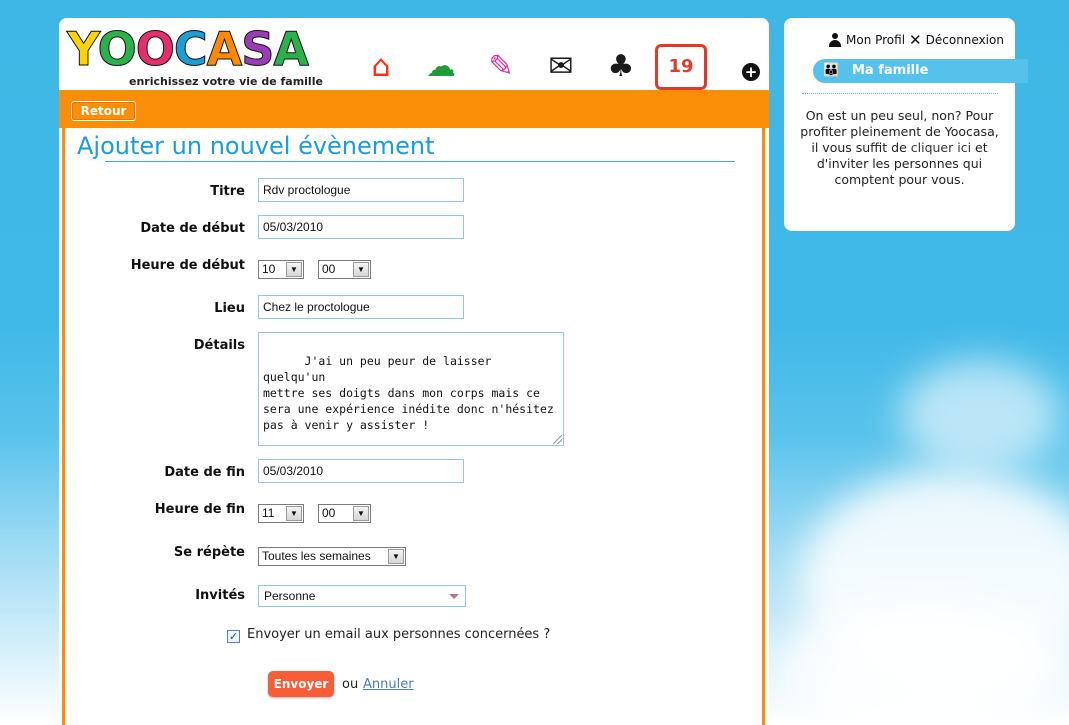 Image resolution: width=1069 pixels, height=725 pixels. I want to click on heure-debut-label: Heure de début, so click(187, 265).